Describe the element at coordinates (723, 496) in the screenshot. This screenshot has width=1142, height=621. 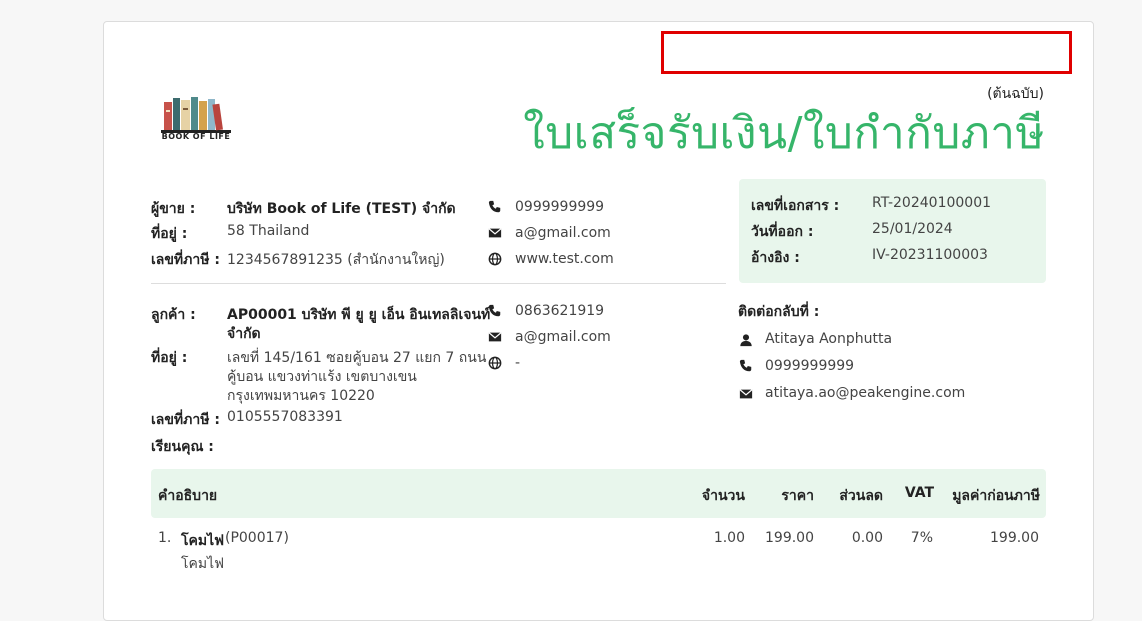
I see `col-quantity: จำนวน` at that location.